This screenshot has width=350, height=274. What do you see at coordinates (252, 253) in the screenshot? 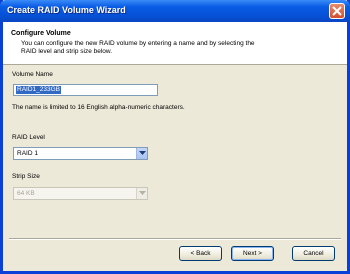
I see `next-button: Next >` at bounding box center [252, 253].